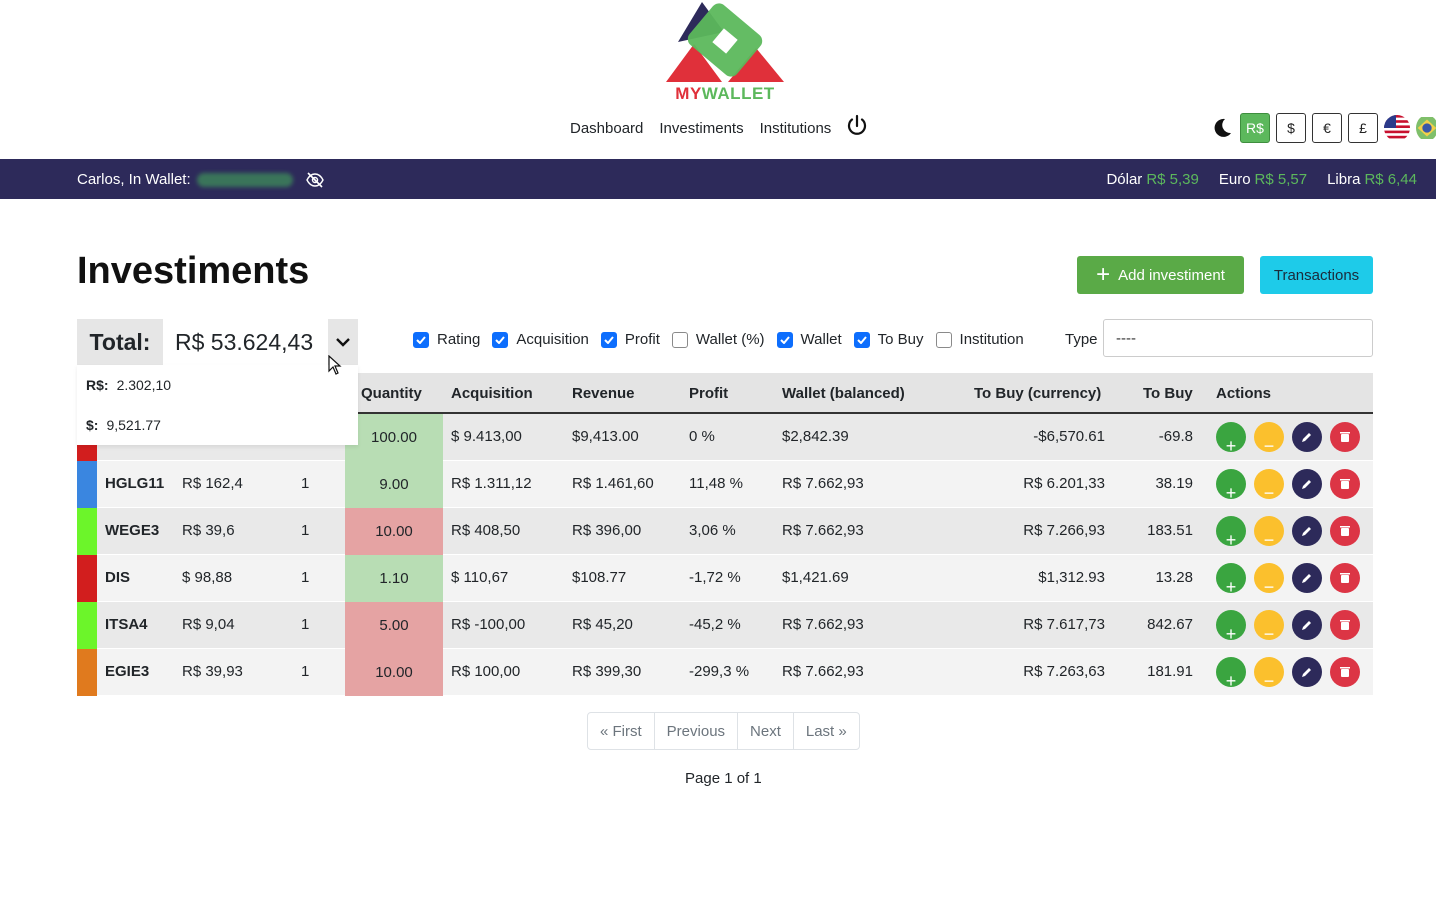 The image size is (1436, 899). What do you see at coordinates (606, 128) in the screenshot?
I see `nav-dashboard: Dashboard` at bounding box center [606, 128].